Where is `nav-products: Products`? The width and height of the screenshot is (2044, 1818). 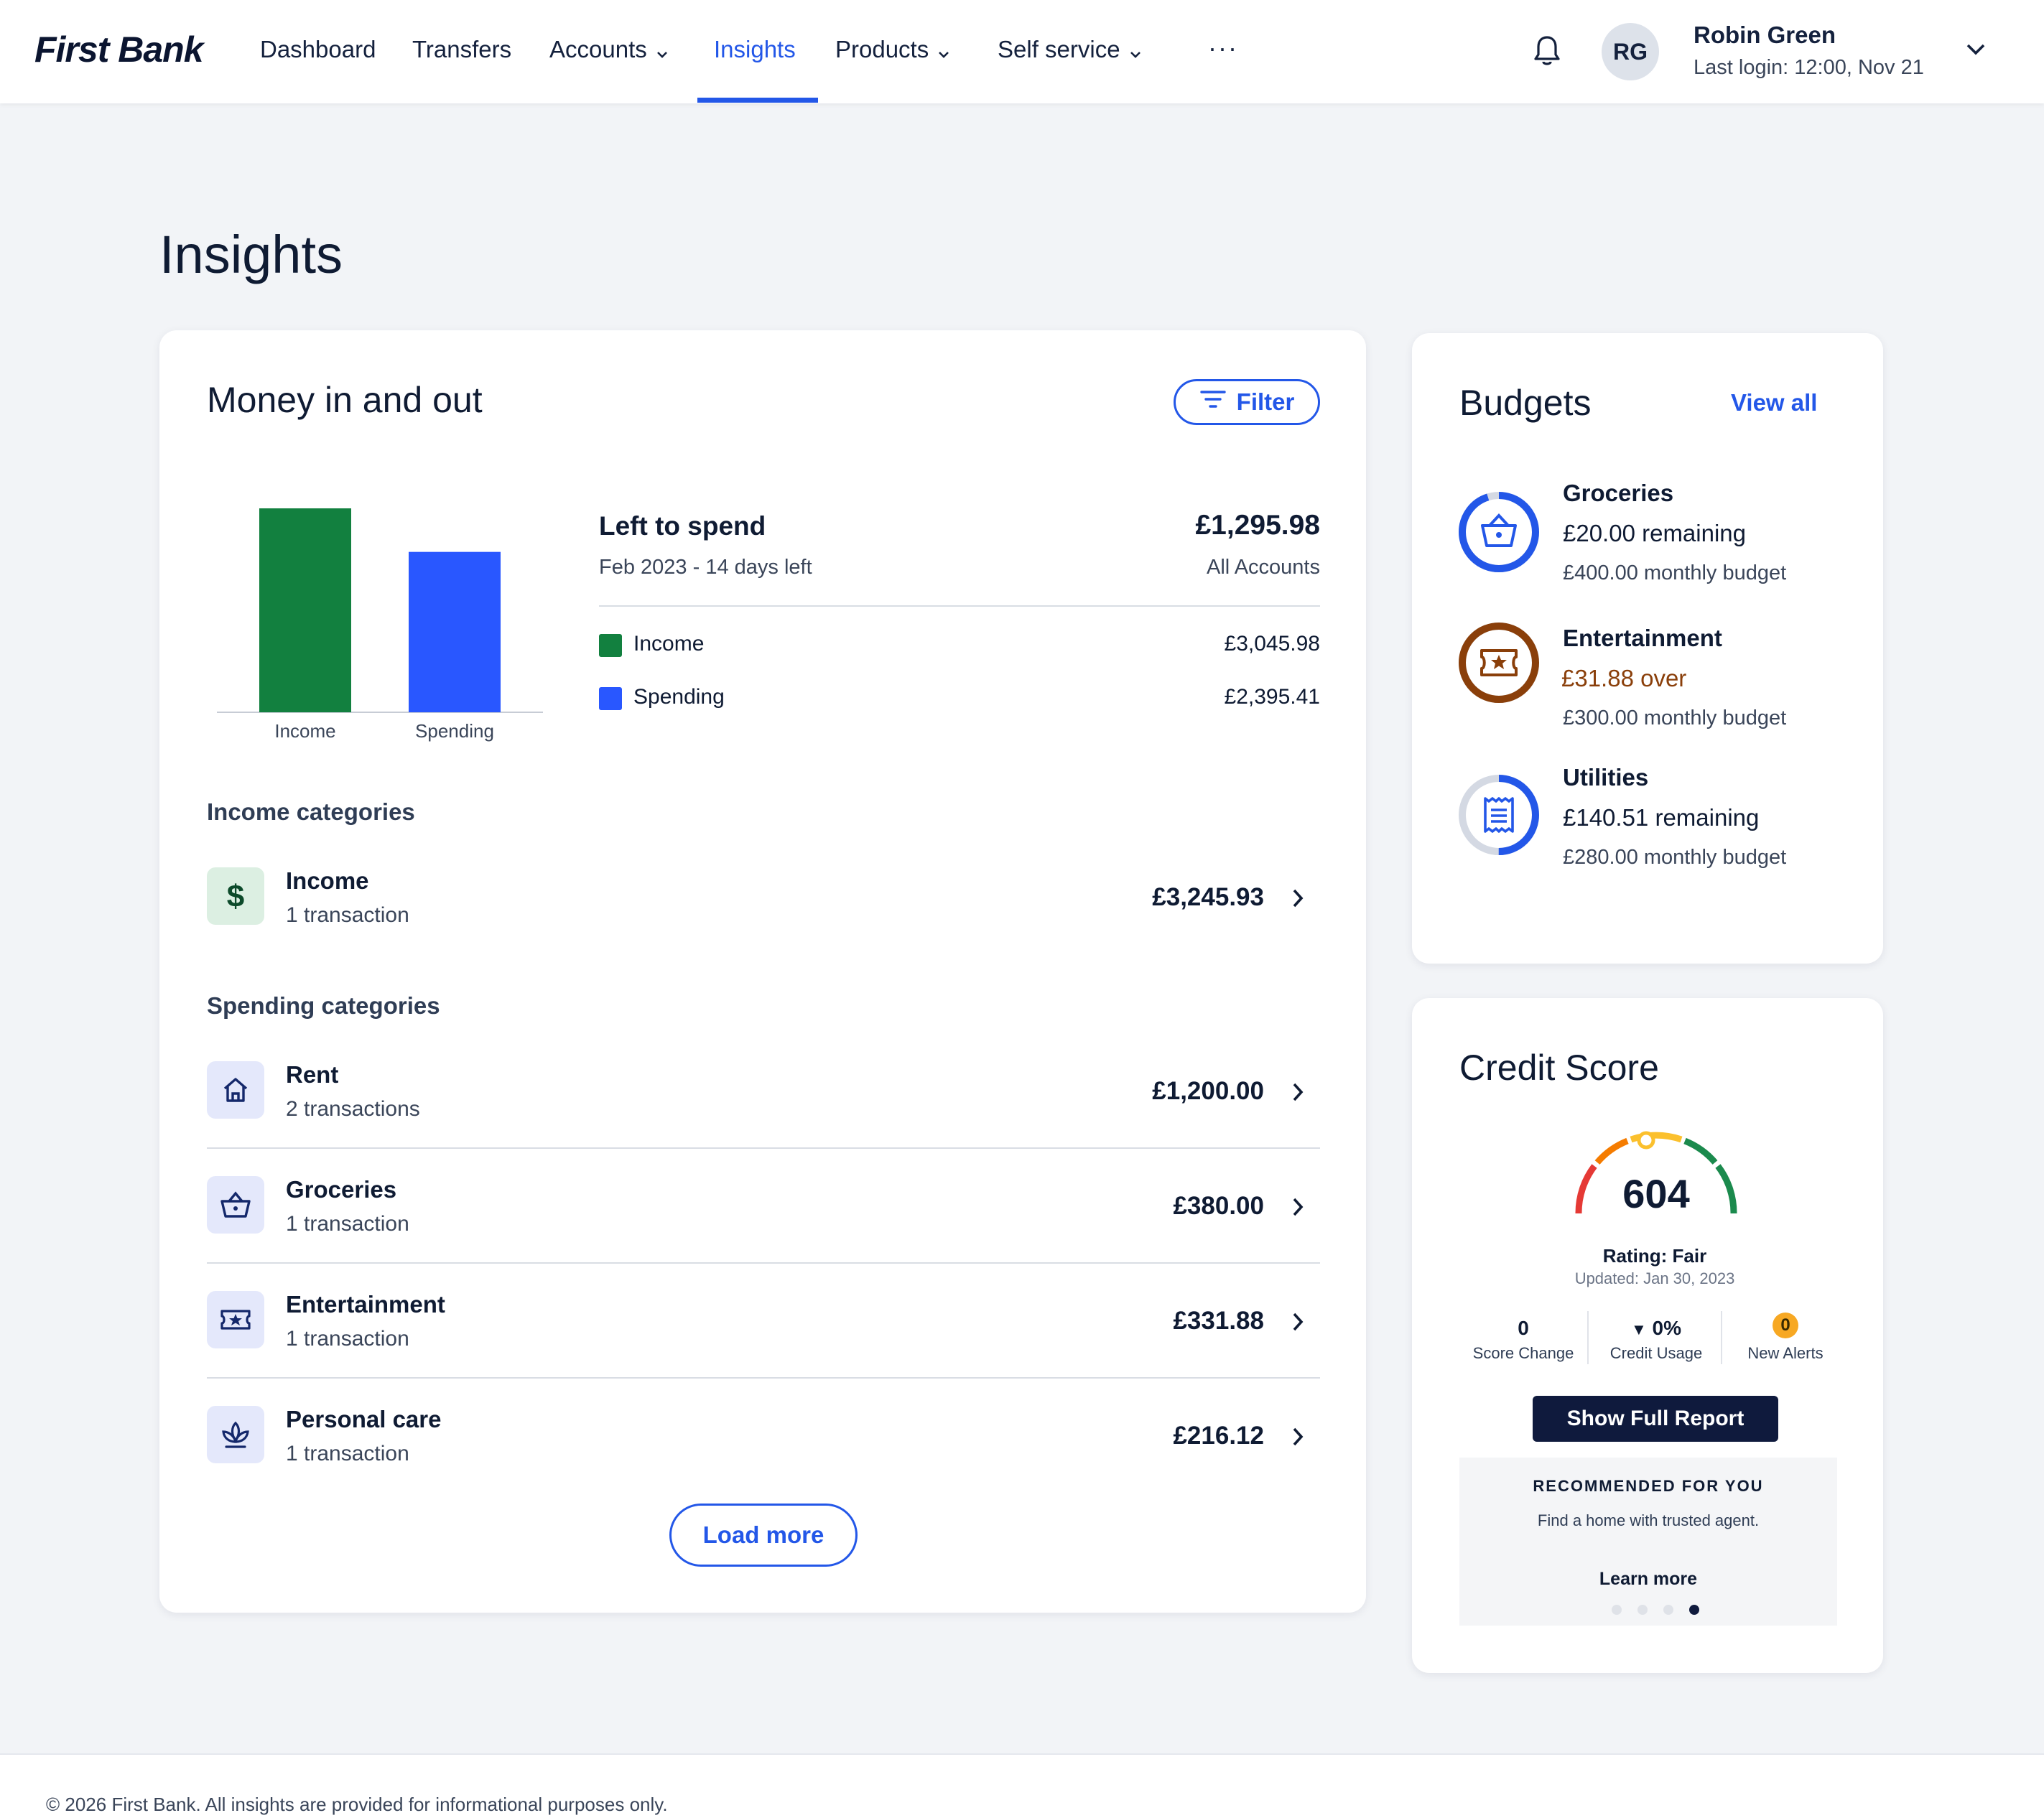
nav-products: Products is located at coordinates (892, 50).